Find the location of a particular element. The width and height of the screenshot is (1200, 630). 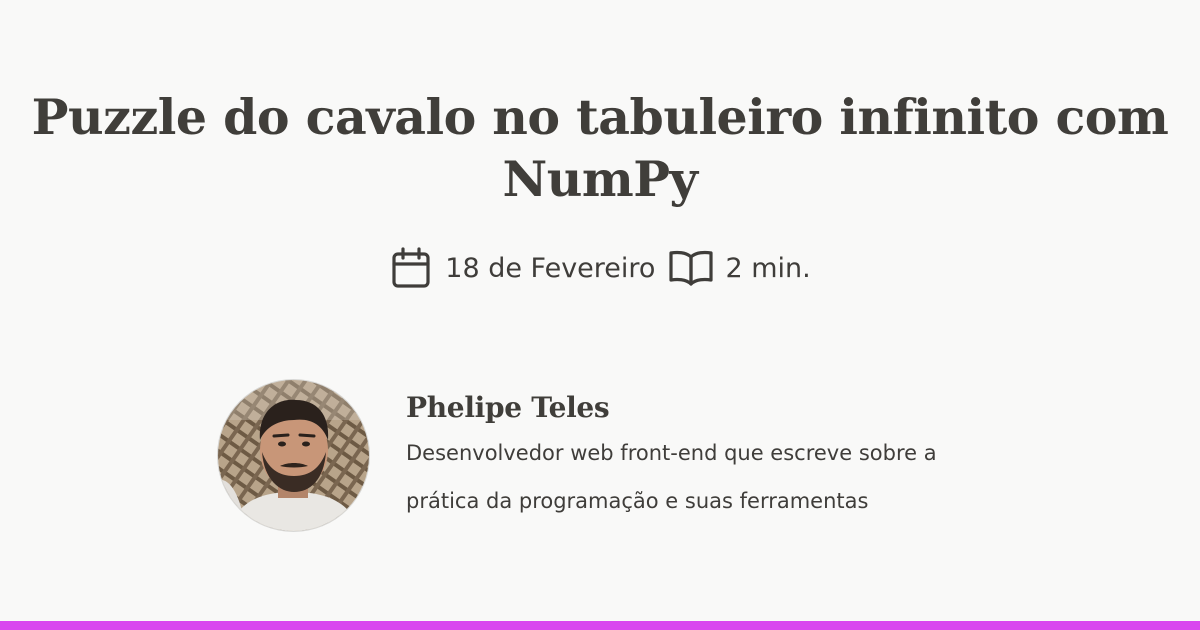

accent-bar is located at coordinates (600, 625).